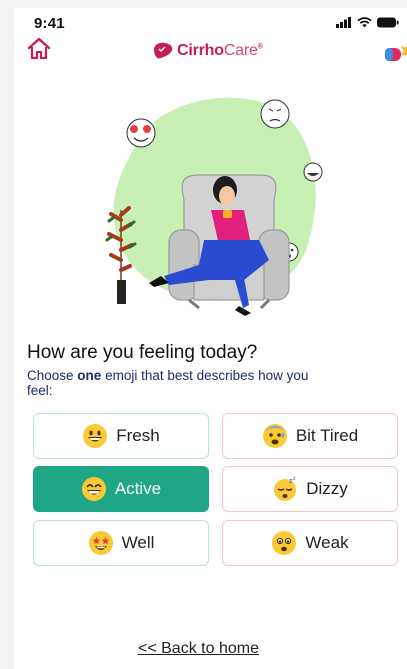  What do you see at coordinates (142, 352) in the screenshot?
I see `mood-question: How are you feeling today?` at bounding box center [142, 352].